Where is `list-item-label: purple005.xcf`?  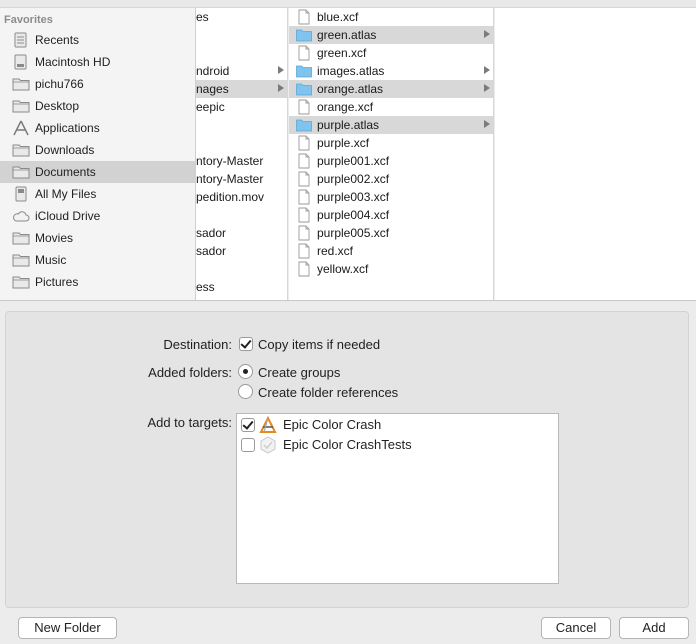
list-item-label: purple005.xcf is located at coordinates (353, 233).